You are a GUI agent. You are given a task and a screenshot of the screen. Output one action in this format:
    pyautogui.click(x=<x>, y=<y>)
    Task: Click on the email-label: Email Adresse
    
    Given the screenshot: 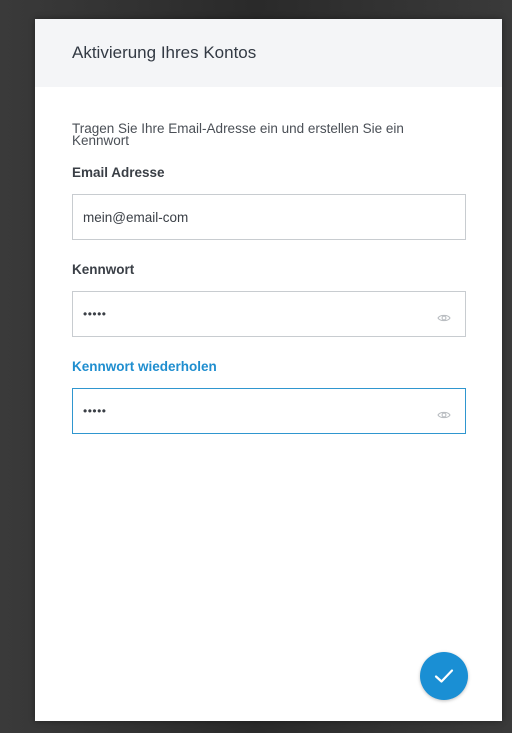 What is the action you would take?
    pyautogui.click(x=118, y=172)
    